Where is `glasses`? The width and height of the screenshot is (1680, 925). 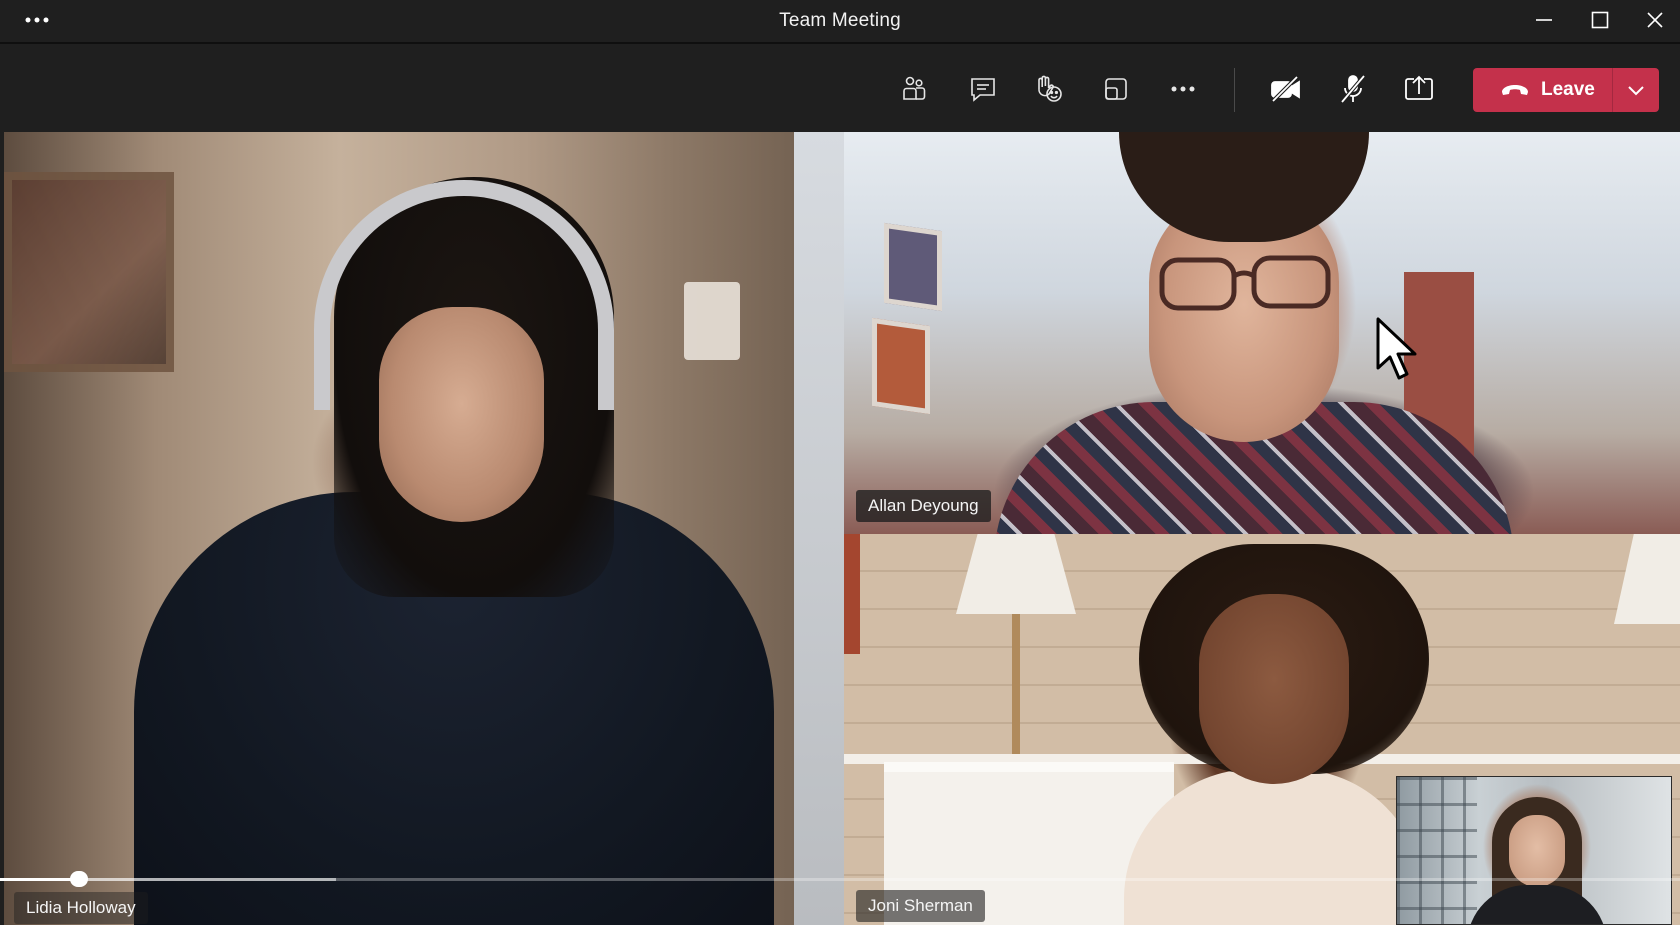
glasses is located at coordinates (1245, 283).